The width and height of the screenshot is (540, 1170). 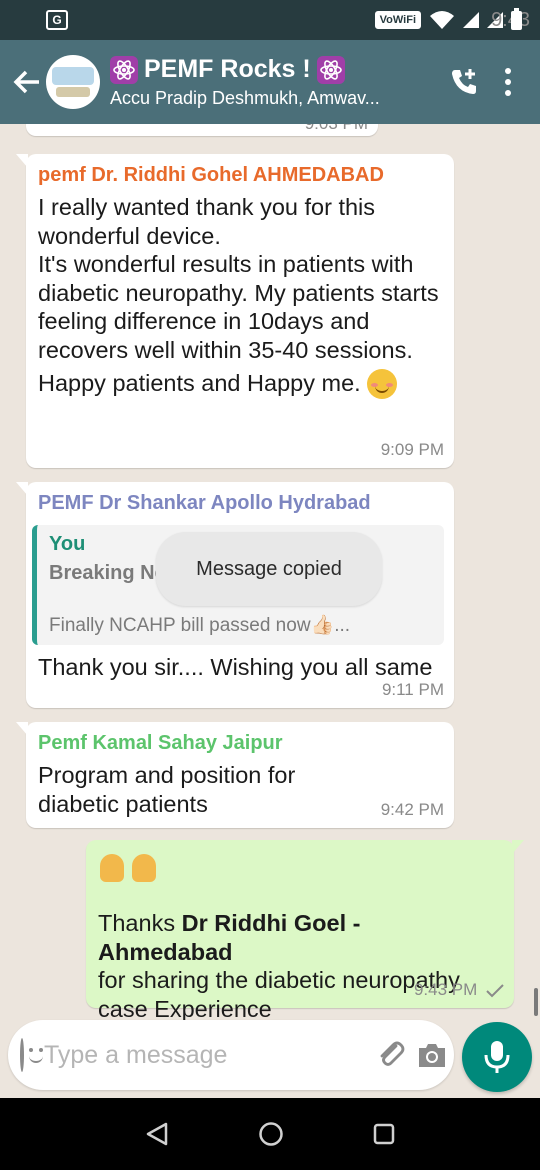 I want to click on vowifi-badge: VoWiFi, so click(x=397, y=20).